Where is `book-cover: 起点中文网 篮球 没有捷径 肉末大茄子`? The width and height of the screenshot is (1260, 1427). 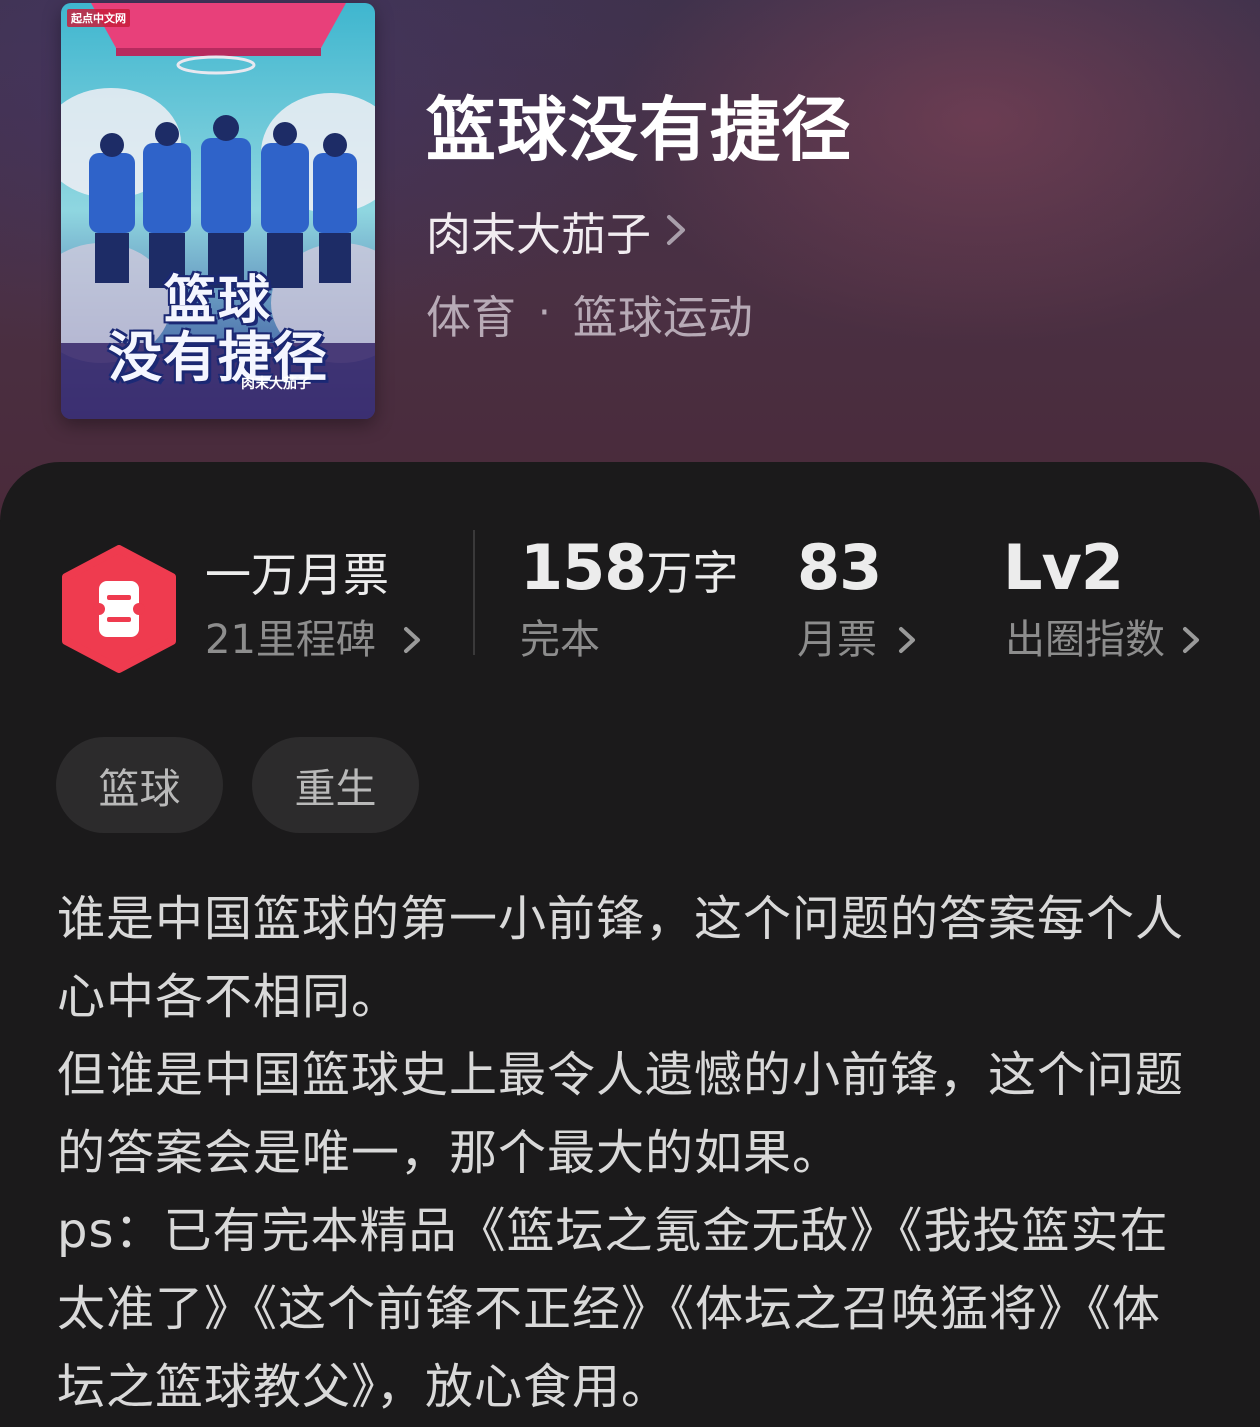 book-cover: 起点中文网 篮球 没有捷径 肉末大茄子 is located at coordinates (218, 211).